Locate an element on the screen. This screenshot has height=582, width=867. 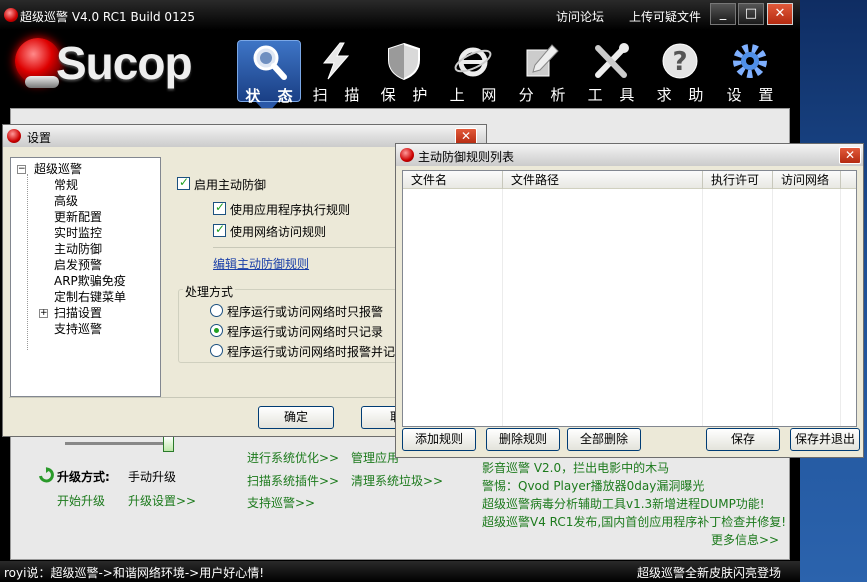
radio-alert-and-record is located at coordinates (216, 350).